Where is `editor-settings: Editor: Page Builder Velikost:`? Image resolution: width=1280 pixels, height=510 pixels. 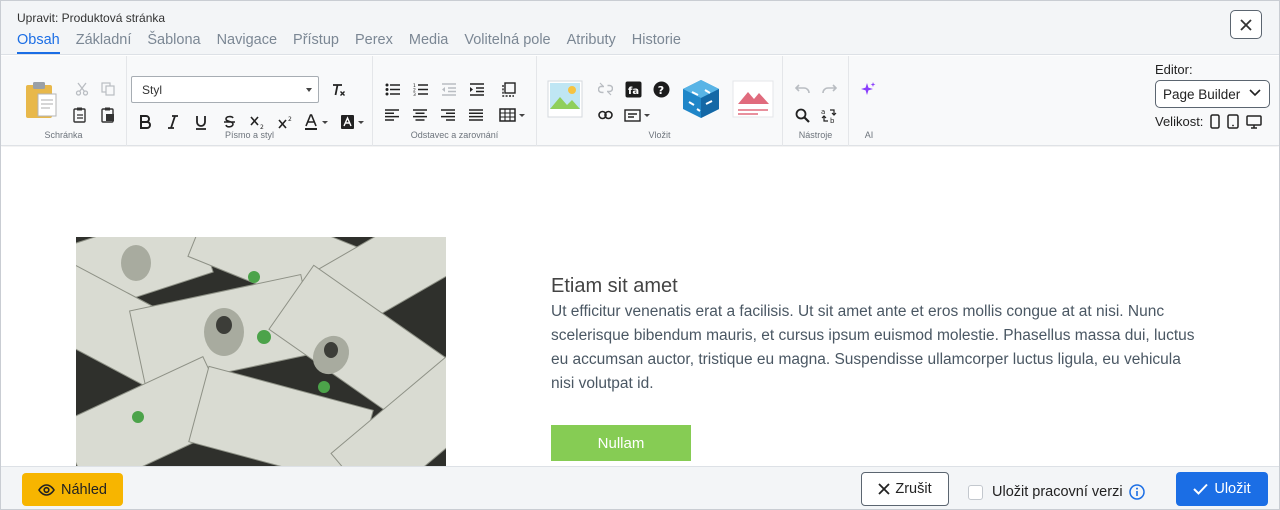
editor-settings: Editor: Page Builder Velikost: is located at coordinates (1215, 95).